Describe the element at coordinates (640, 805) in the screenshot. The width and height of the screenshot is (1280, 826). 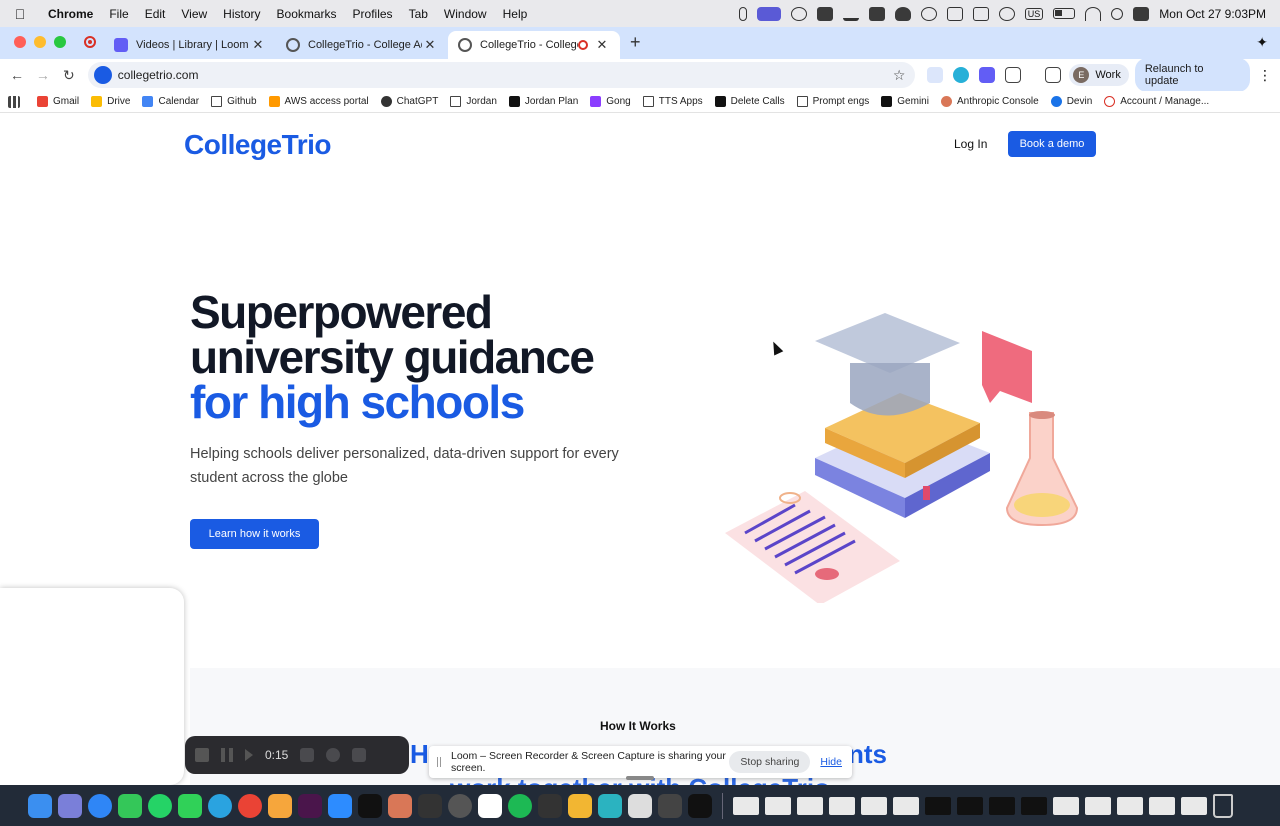
I see `utility-icon` at that location.